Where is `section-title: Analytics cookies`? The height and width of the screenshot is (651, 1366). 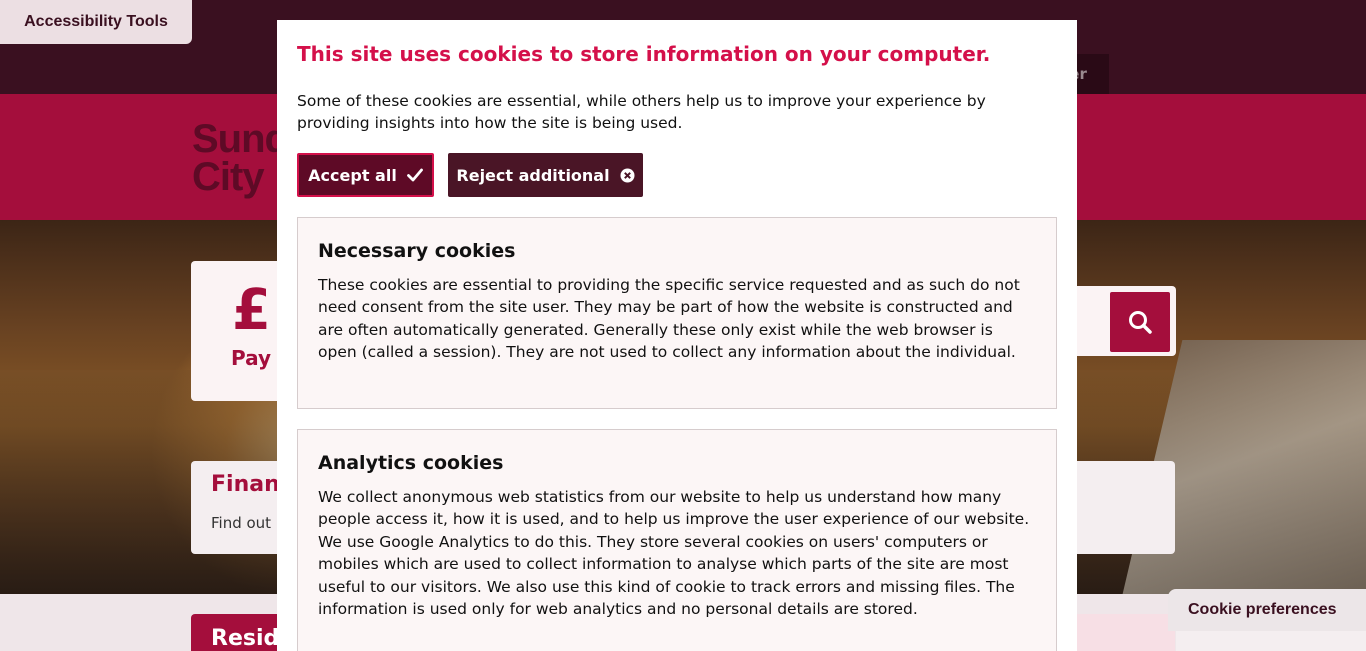
section-title: Analytics cookies is located at coordinates (411, 463).